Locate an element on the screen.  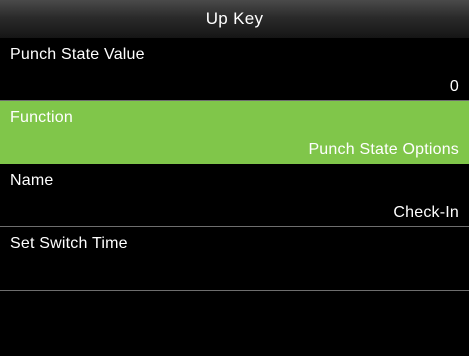
screen-title: Up Key is located at coordinates (234, 18).